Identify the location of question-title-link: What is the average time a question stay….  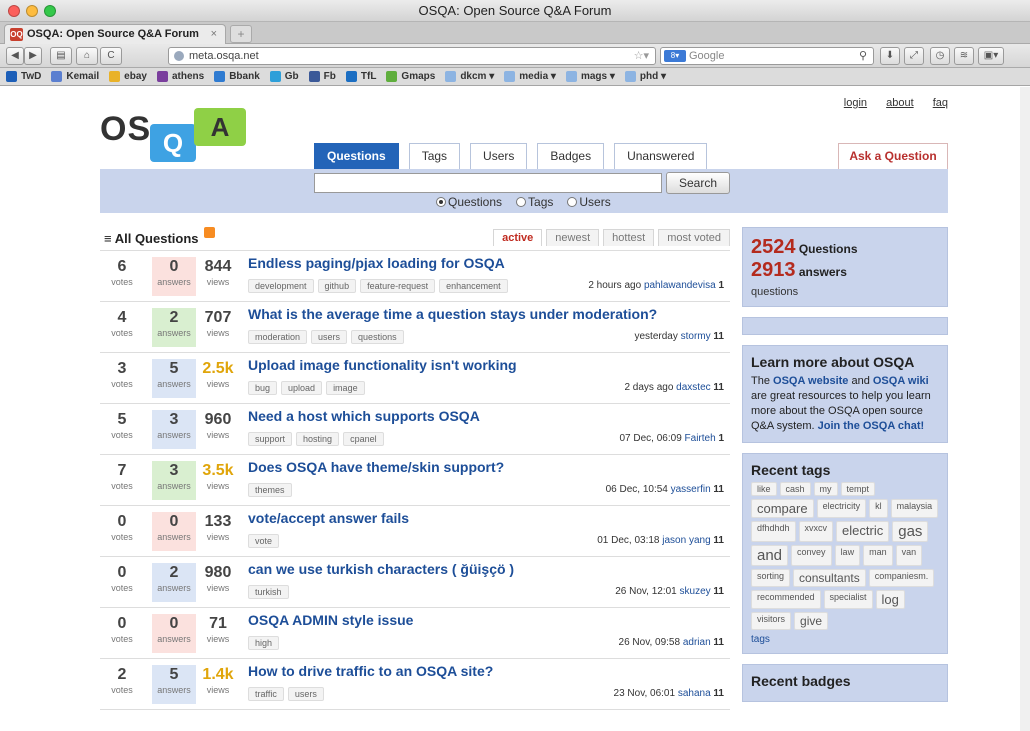
(452, 314).